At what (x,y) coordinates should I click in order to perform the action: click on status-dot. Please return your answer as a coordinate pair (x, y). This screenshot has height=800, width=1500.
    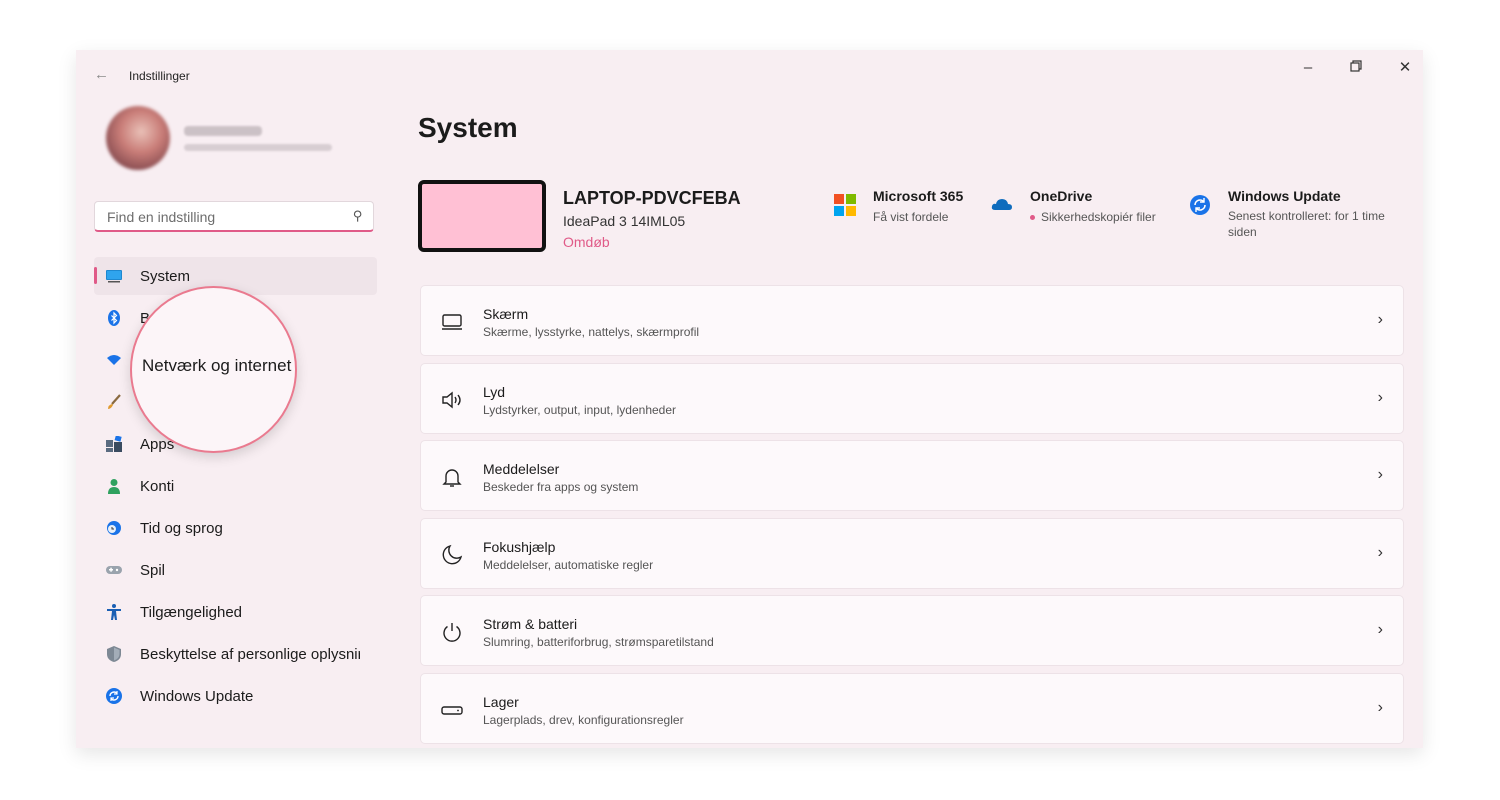
    Looking at the image, I should click on (1032, 218).